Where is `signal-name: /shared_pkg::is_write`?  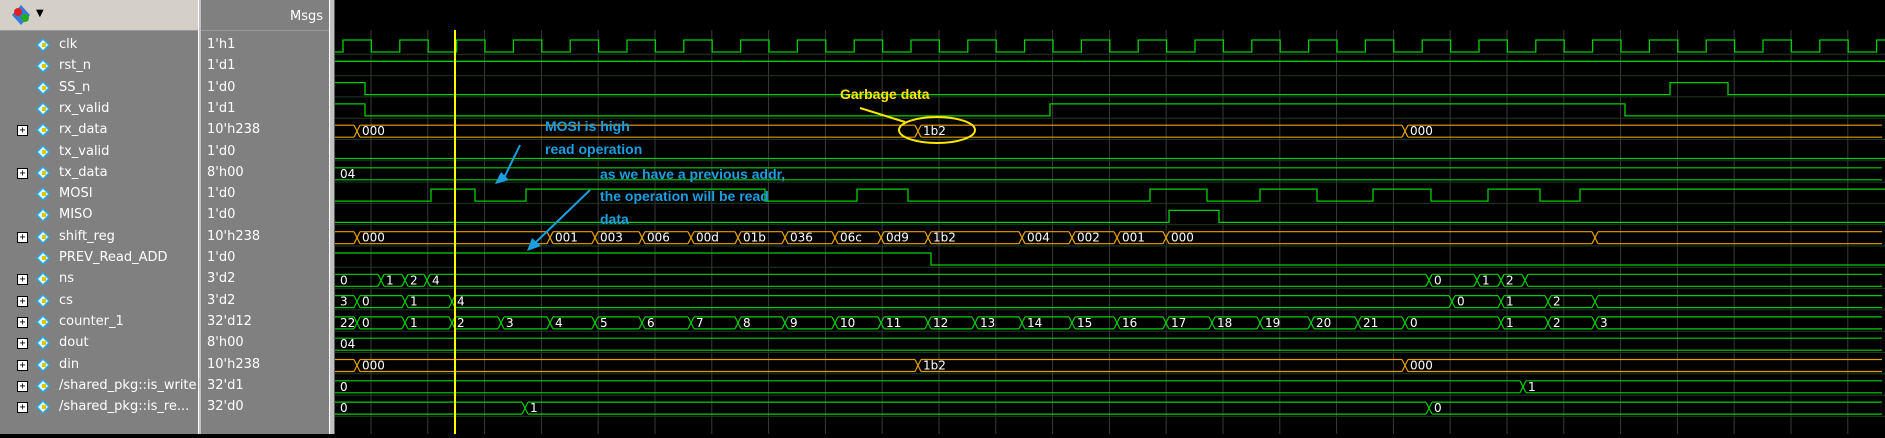 signal-name: /shared_pkg::is_write is located at coordinates (128, 385).